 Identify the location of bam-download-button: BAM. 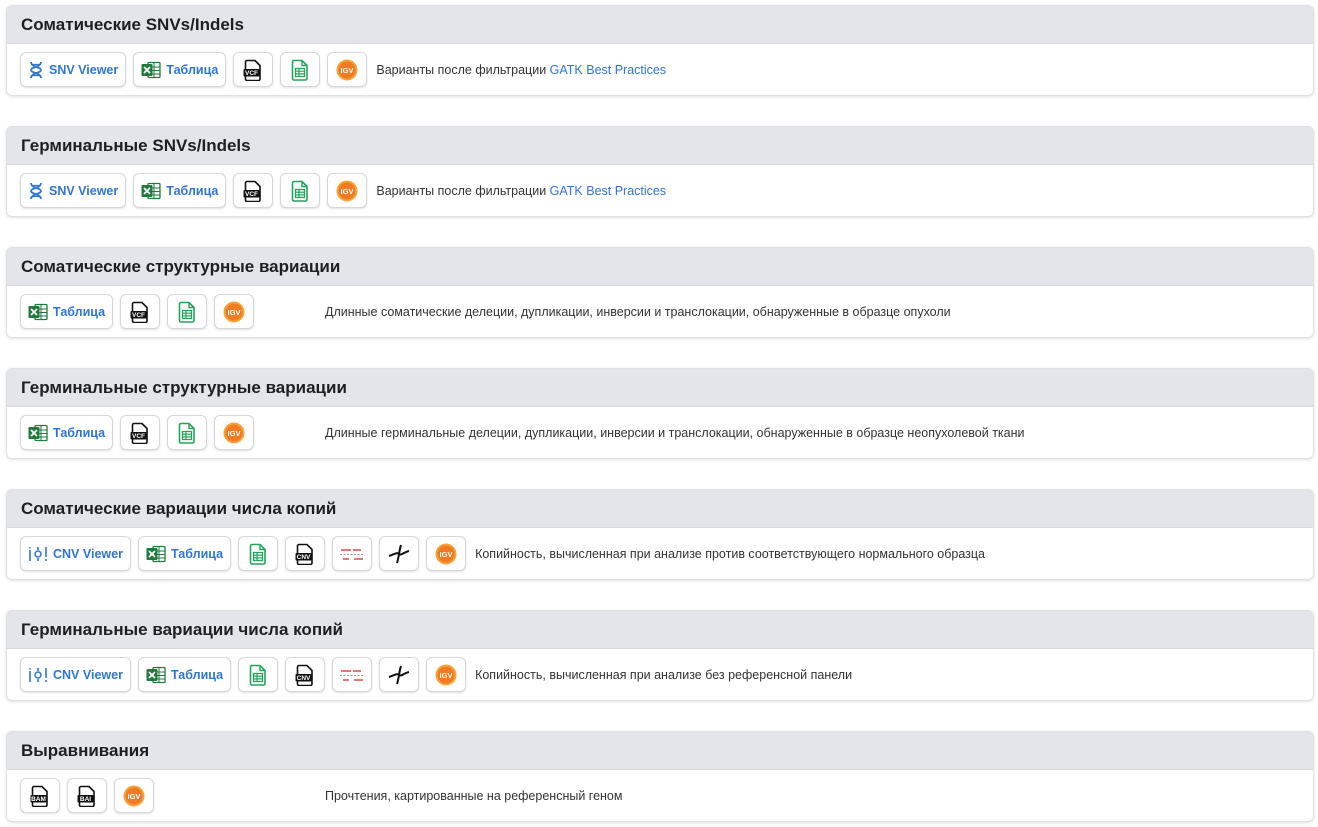
(40, 795).